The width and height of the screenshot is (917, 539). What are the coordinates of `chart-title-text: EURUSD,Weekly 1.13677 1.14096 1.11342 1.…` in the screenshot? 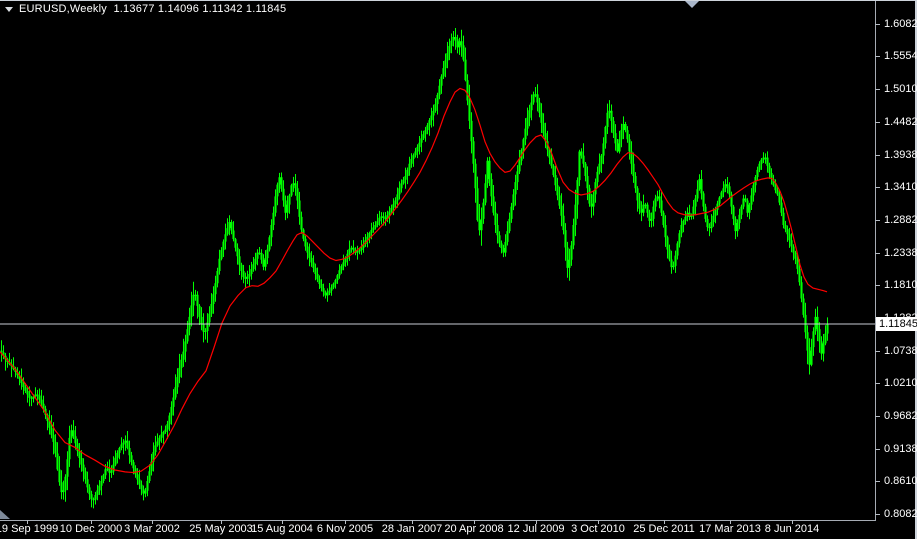 It's located at (153, 9).